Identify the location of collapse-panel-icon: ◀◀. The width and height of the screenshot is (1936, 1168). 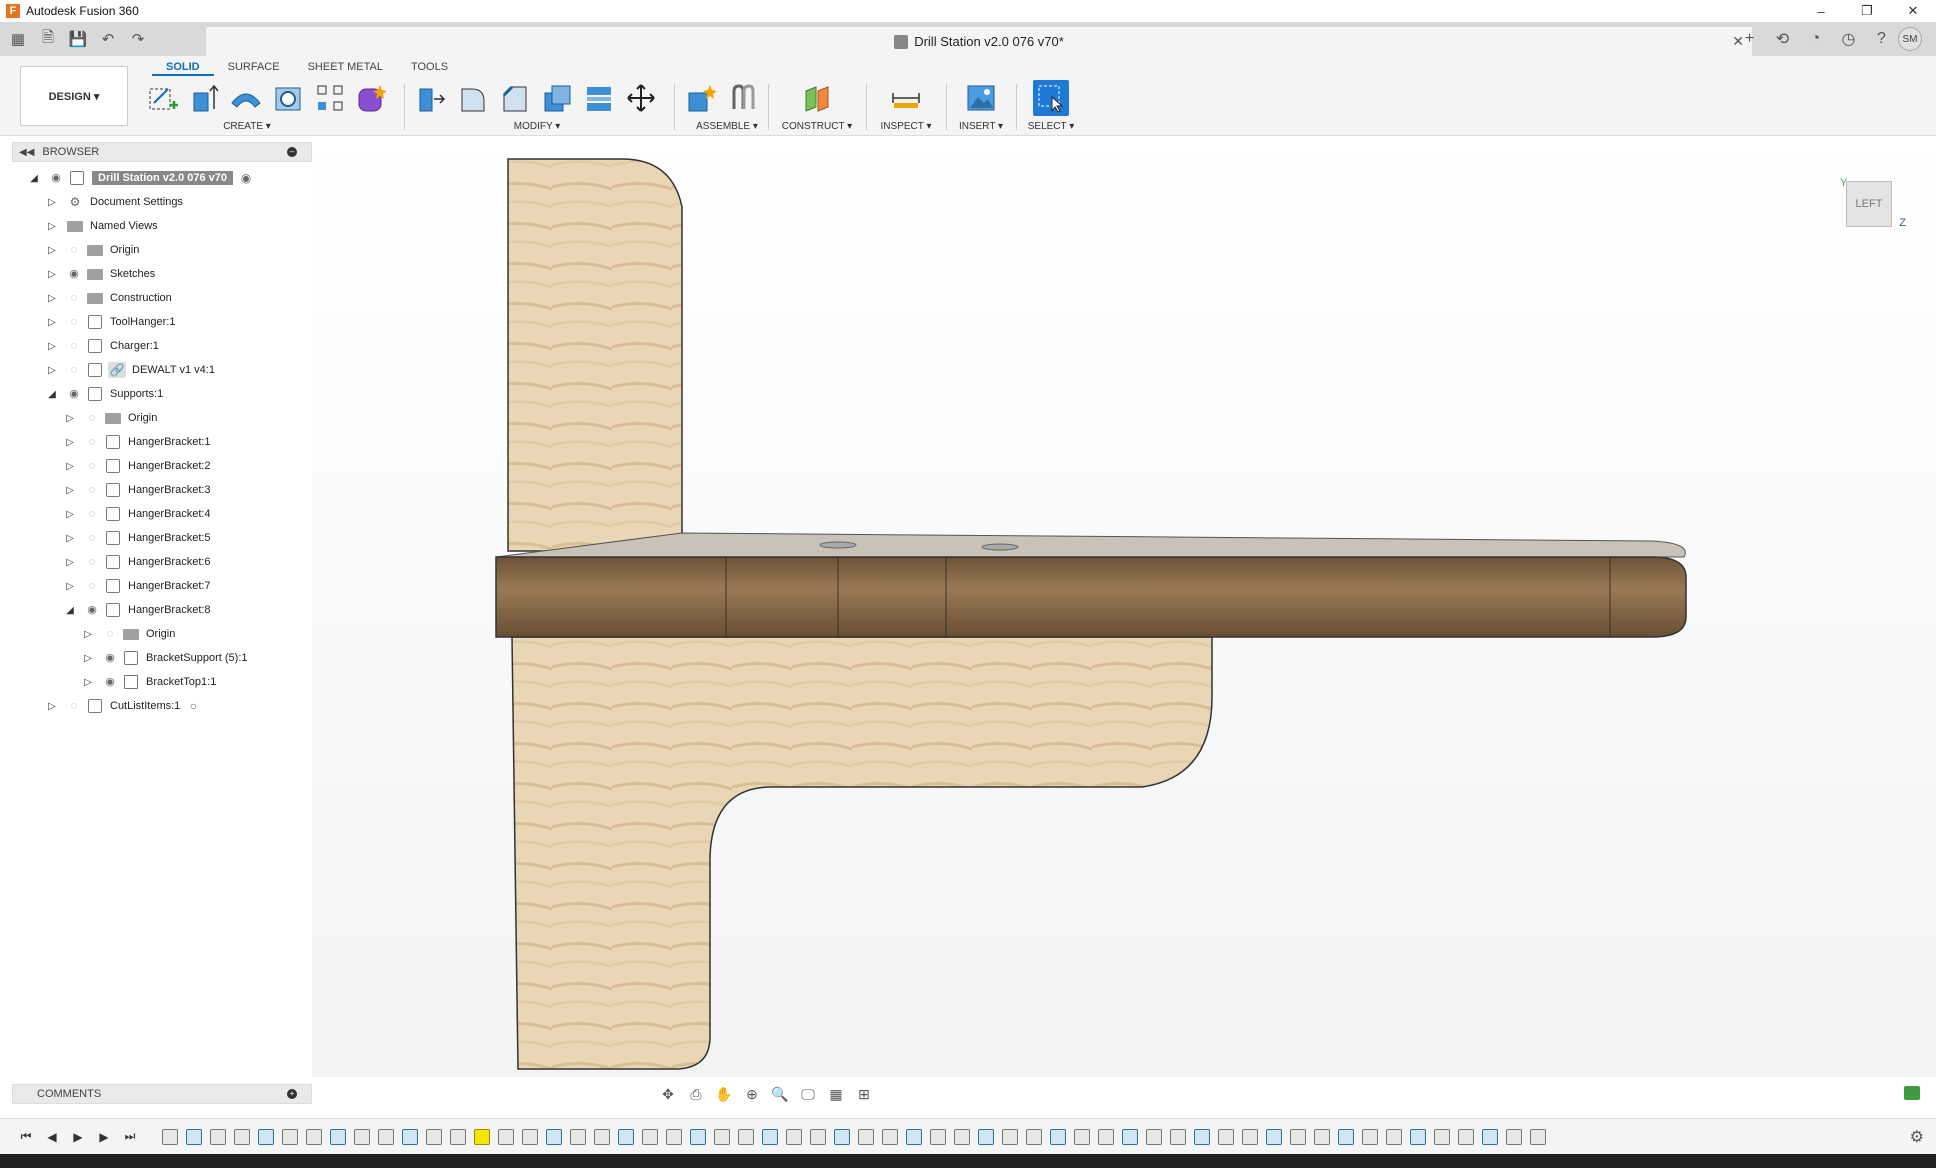
(26, 152).